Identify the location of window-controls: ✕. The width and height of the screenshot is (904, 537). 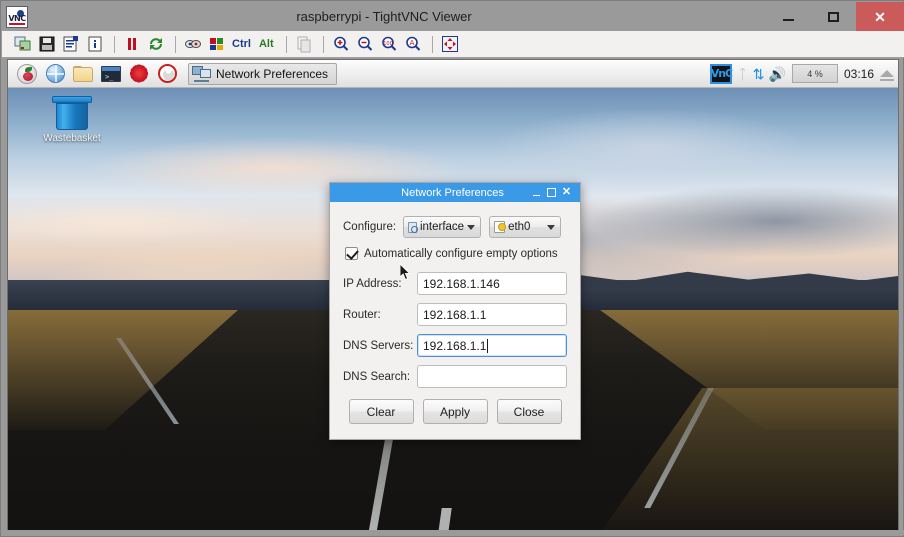
(835, 16).